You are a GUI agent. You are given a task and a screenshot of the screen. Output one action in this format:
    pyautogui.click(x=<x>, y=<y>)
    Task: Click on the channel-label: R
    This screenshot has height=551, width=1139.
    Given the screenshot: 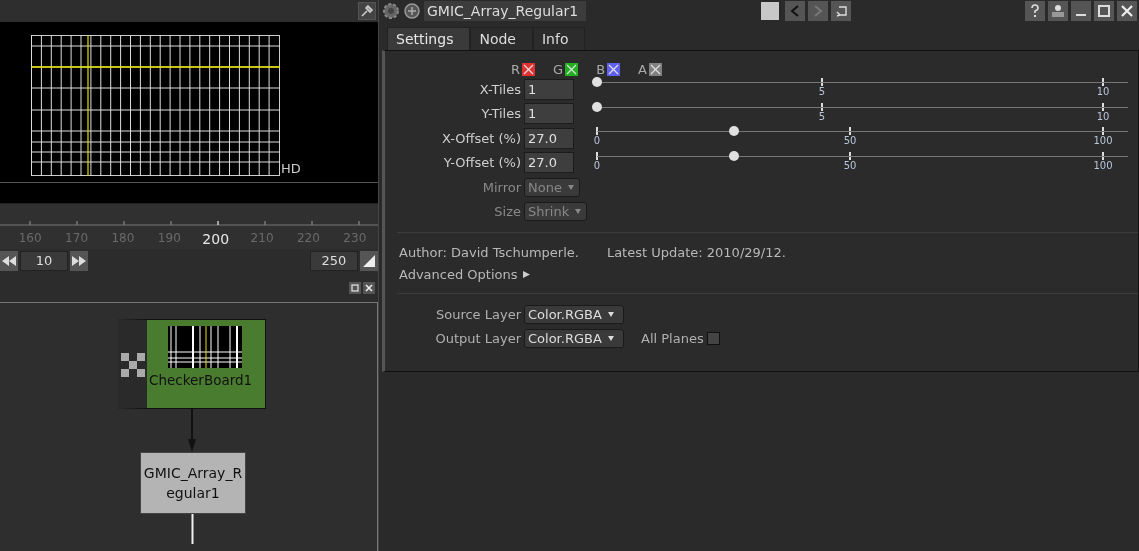 What is the action you would take?
    pyautogui.click(x=516, y=69)
    